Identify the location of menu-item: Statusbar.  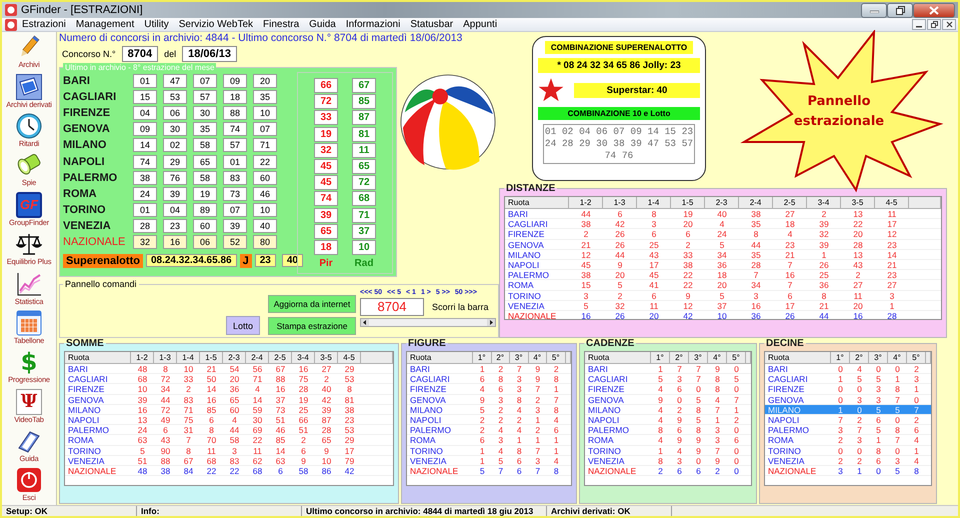
(431, 24).